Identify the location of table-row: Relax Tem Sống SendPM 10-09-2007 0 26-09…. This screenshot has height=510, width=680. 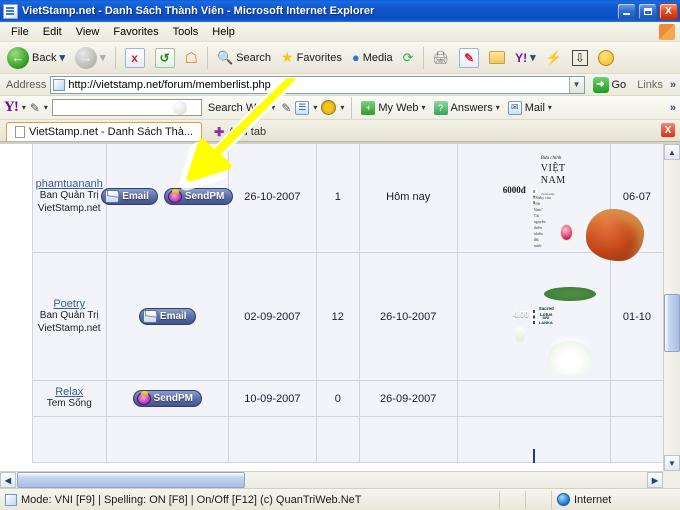
(347, 398).